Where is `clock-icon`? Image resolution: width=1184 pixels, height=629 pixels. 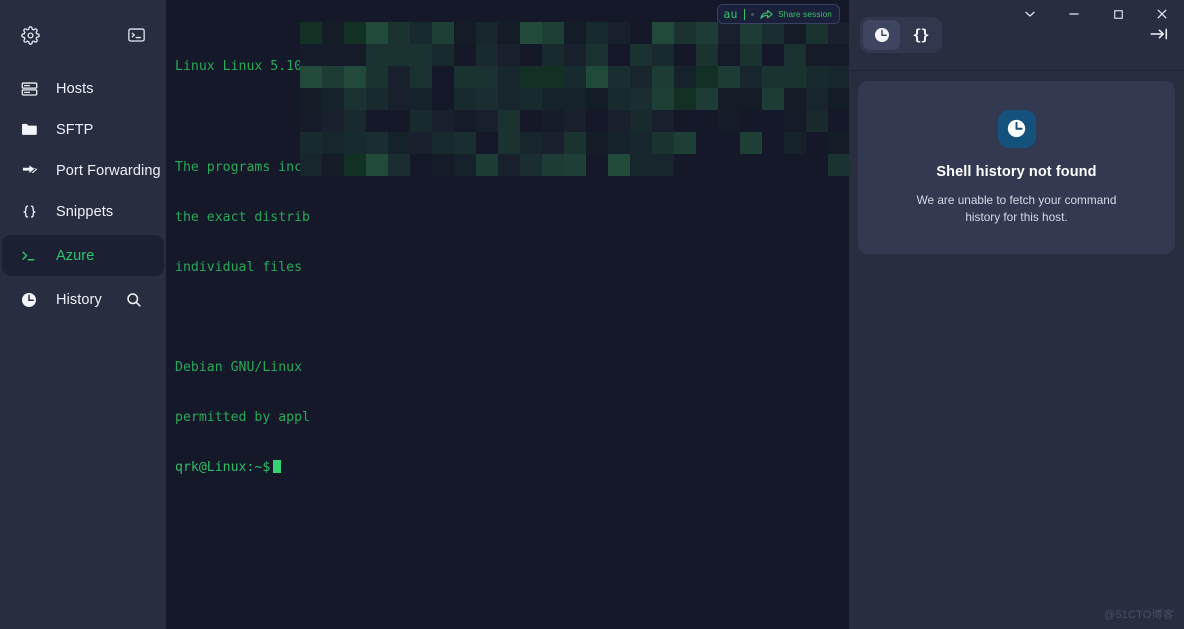 clock-icon is located at coordinates (882, 35).